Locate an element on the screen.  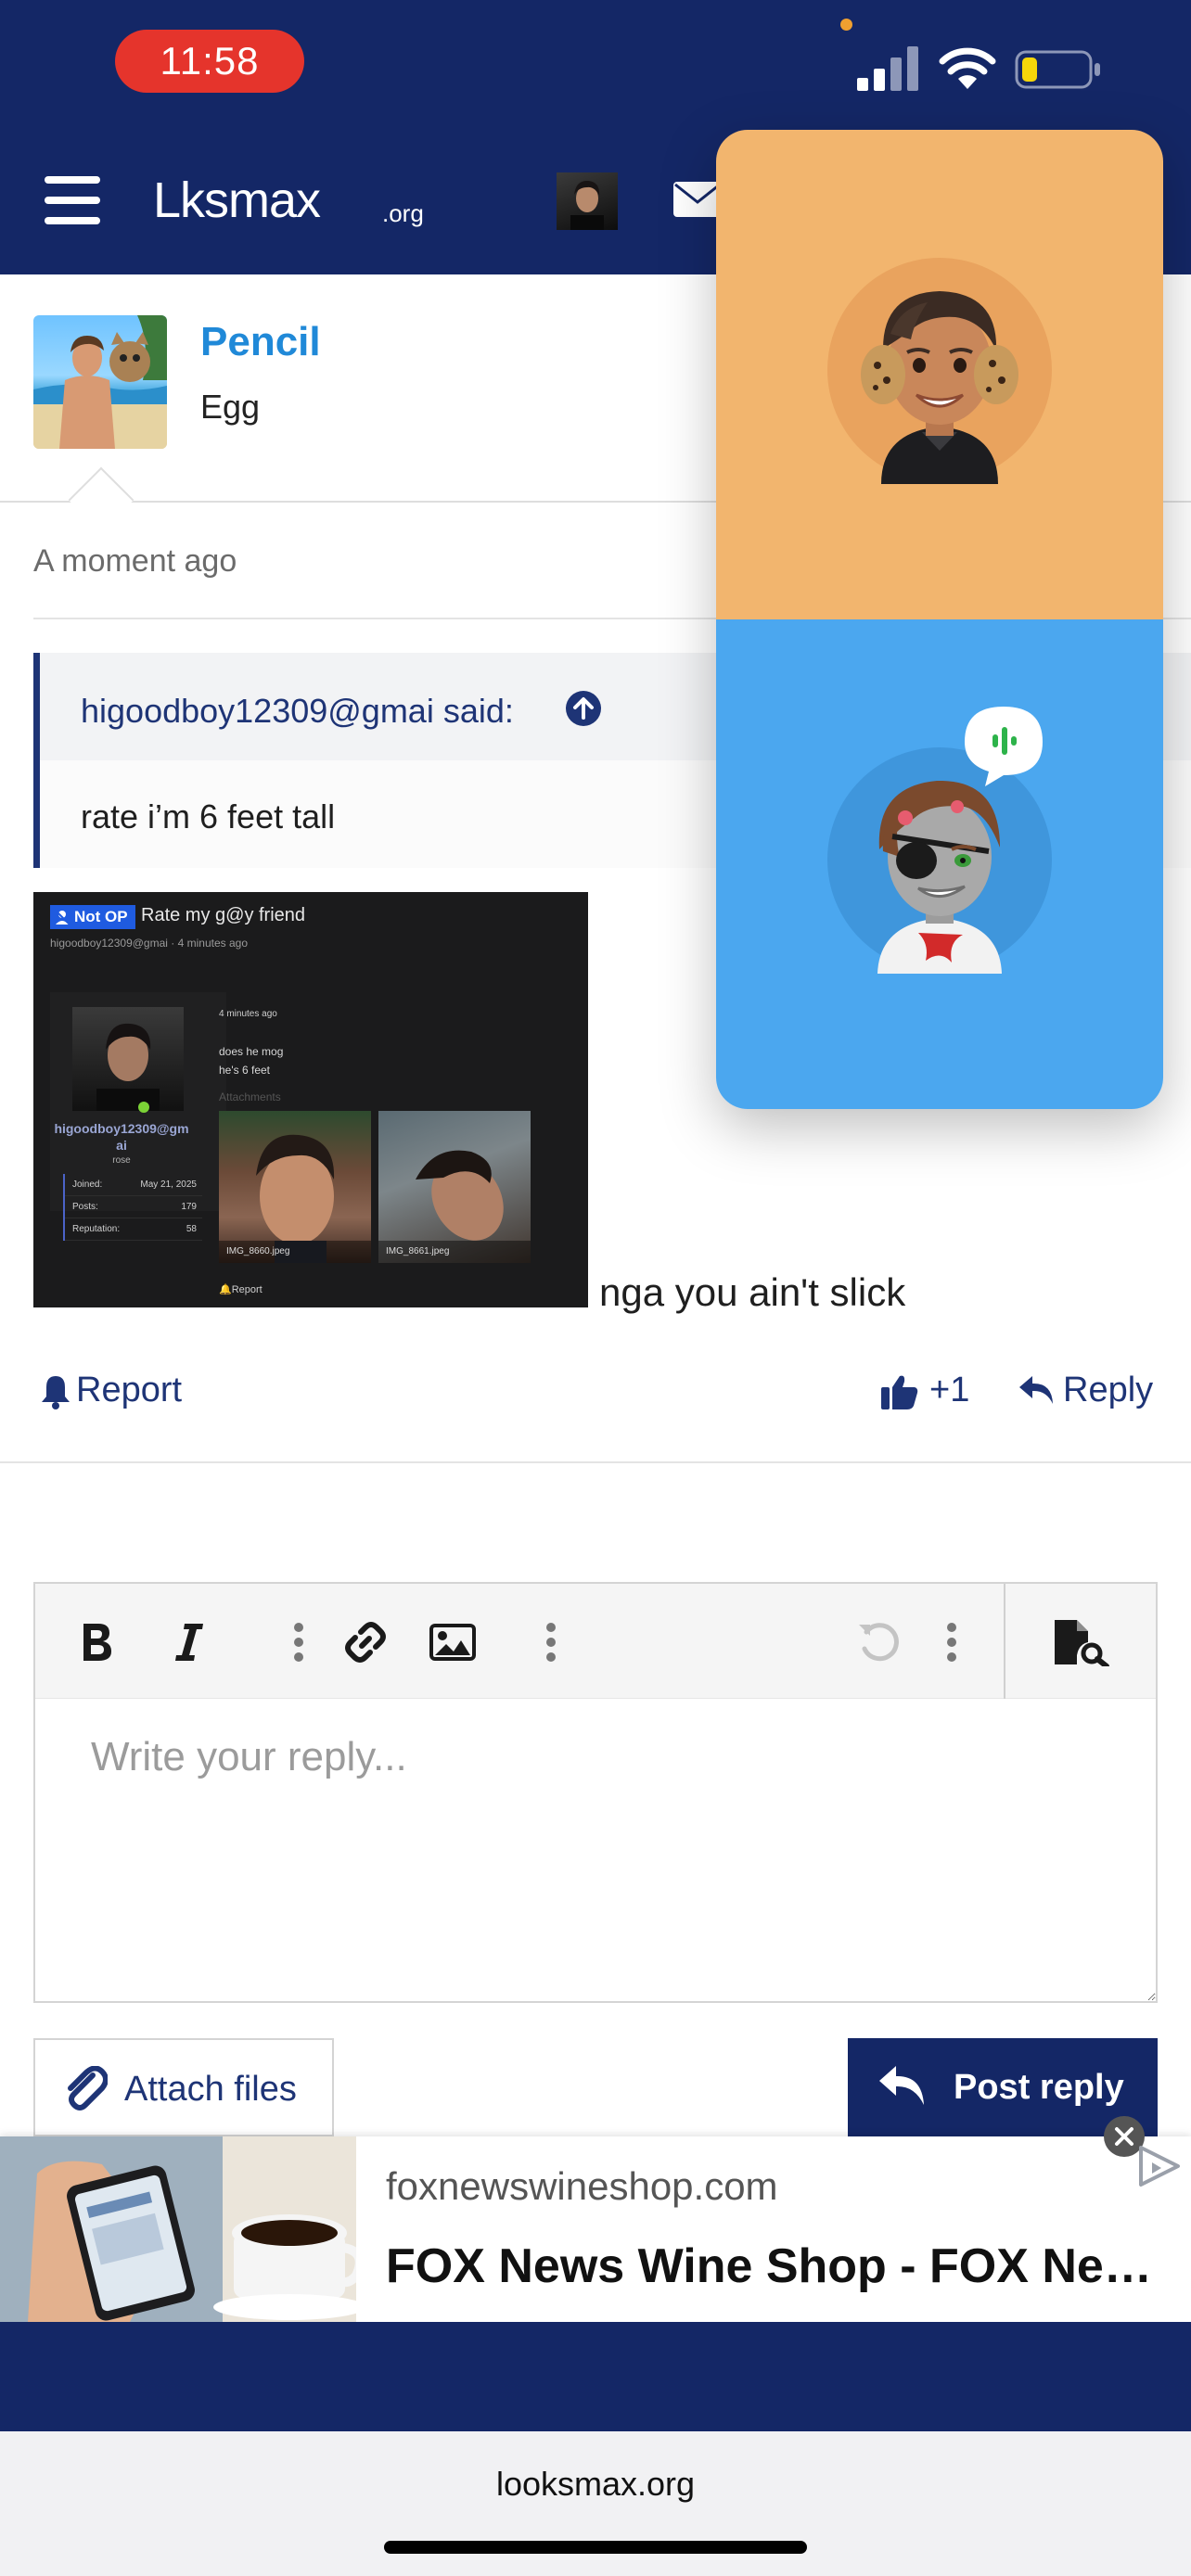
ad-image is located at coordinates (178, 2229).